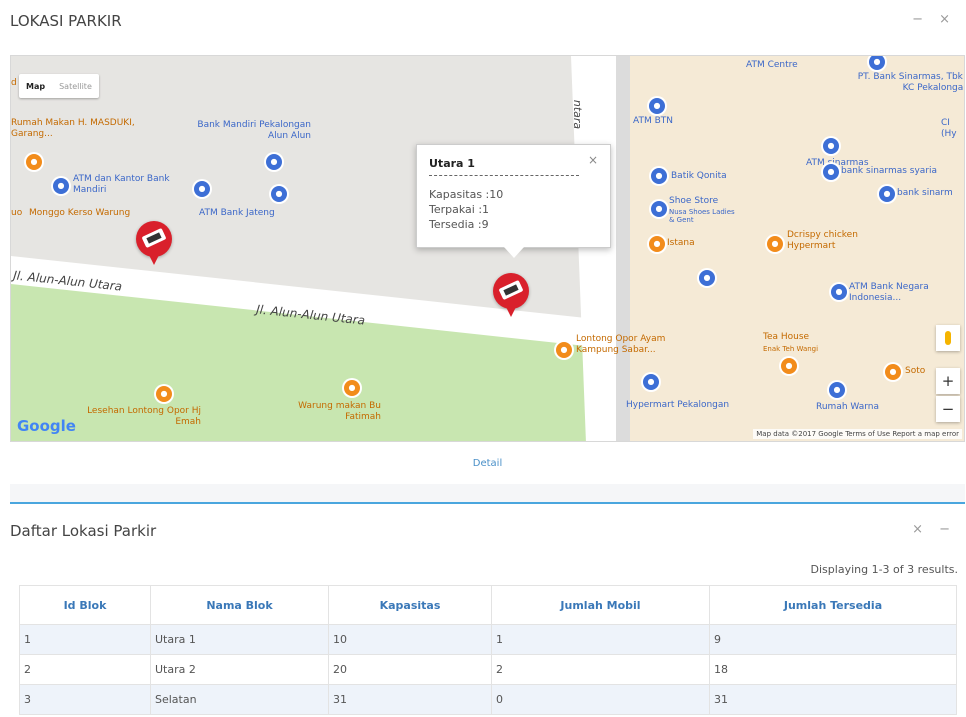 Image resolution: width=966 pixels, height=717 pixels. I want to click on infowindow-close-icon: ×, so click(593, 160).